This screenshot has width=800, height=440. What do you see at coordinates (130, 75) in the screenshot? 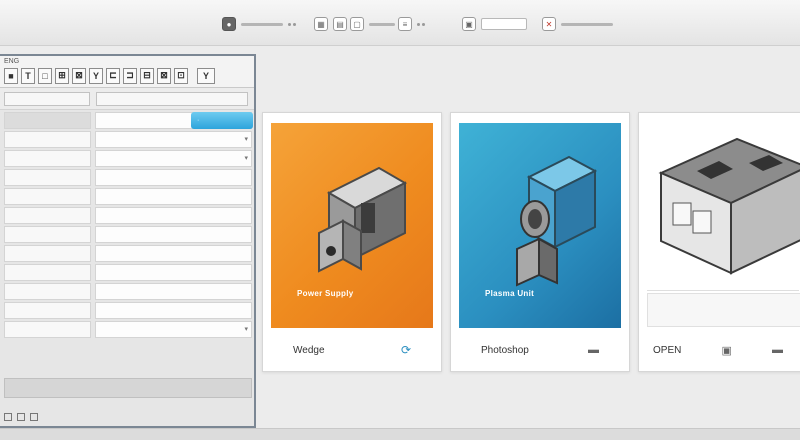
I see `panel-tab: ⊐` at bounding box center [130, 75].